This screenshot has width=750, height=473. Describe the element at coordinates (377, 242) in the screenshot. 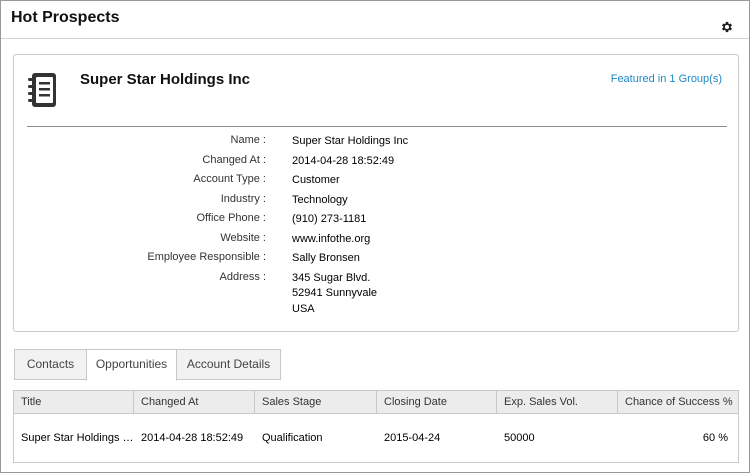

I see `detail-row-website: Website : www.infothe.org` at that location.